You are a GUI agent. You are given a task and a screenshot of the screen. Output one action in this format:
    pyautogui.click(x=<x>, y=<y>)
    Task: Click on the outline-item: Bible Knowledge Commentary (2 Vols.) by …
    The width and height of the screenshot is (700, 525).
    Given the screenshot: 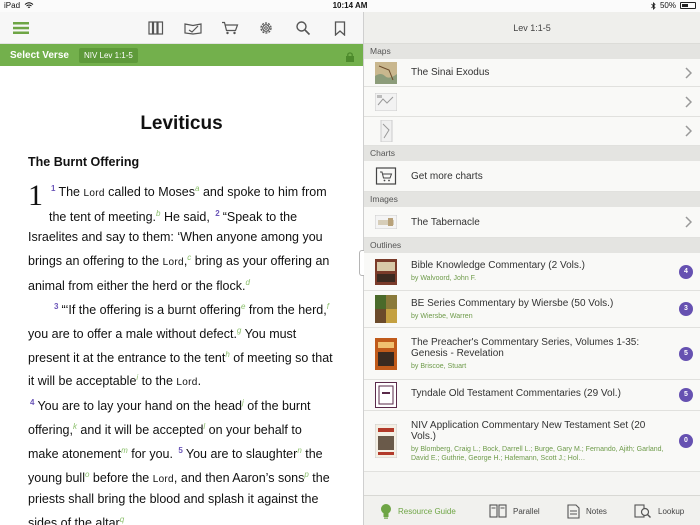 What is the action you would take?
    pyautogui.click(x=532, y=272)
    